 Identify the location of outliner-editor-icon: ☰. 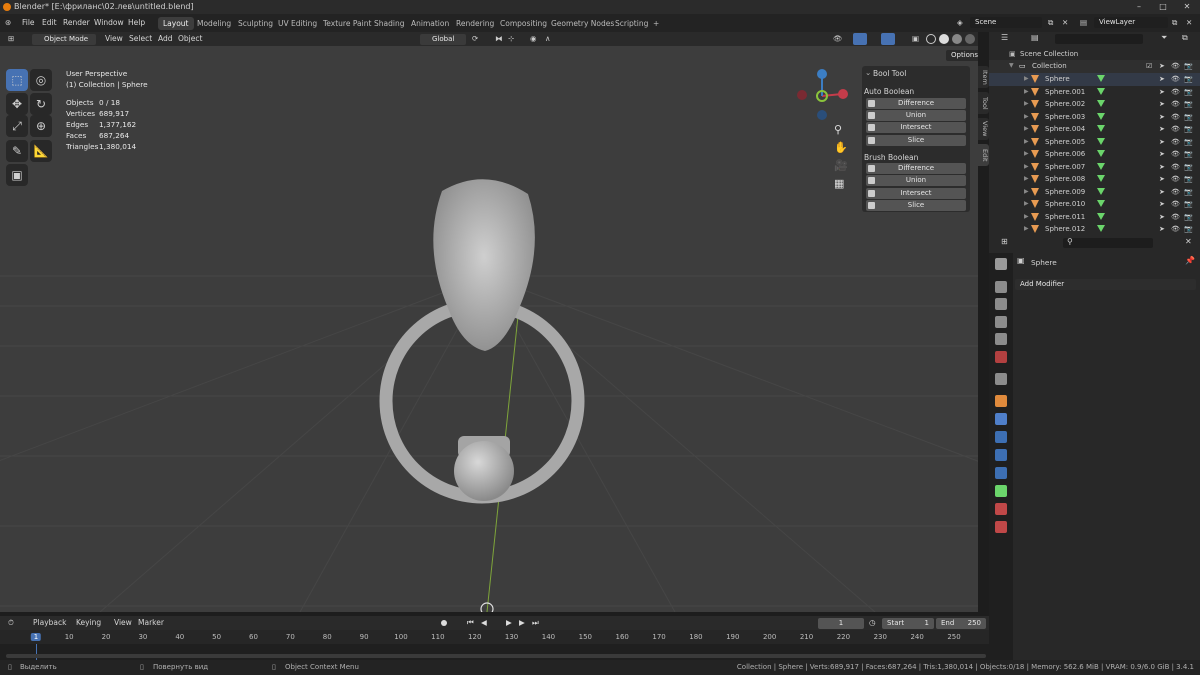
(1004, 37).